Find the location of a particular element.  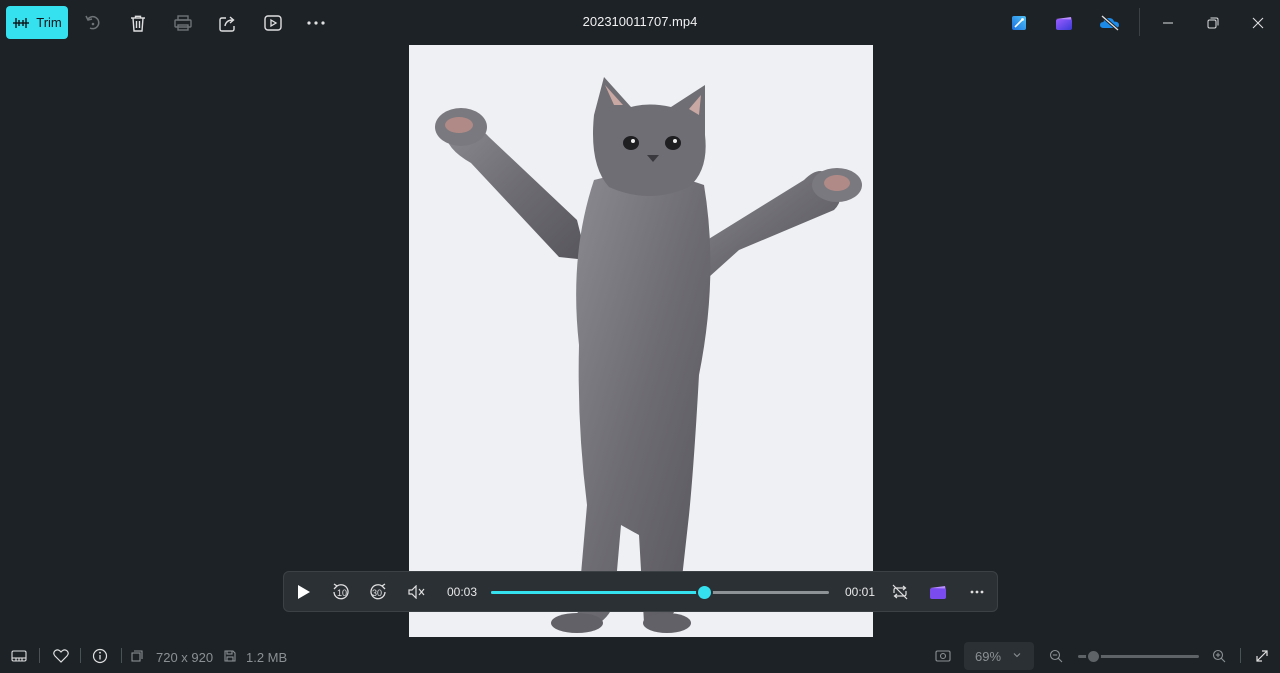

close-icon is located at coordinates (1258, 23).